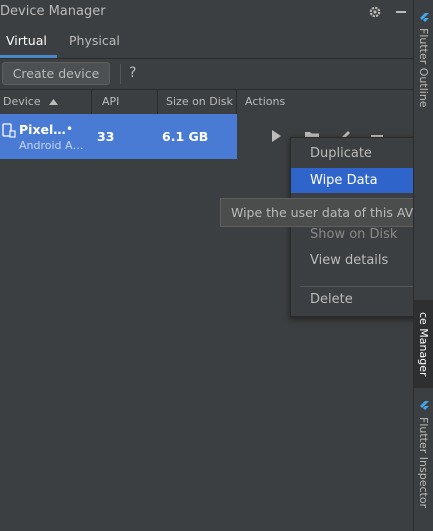 The image size is (433, 531). Describe the element at coordinates (26, 41) in the screenshot. I see `tab-virtual: Virtual` at that location.